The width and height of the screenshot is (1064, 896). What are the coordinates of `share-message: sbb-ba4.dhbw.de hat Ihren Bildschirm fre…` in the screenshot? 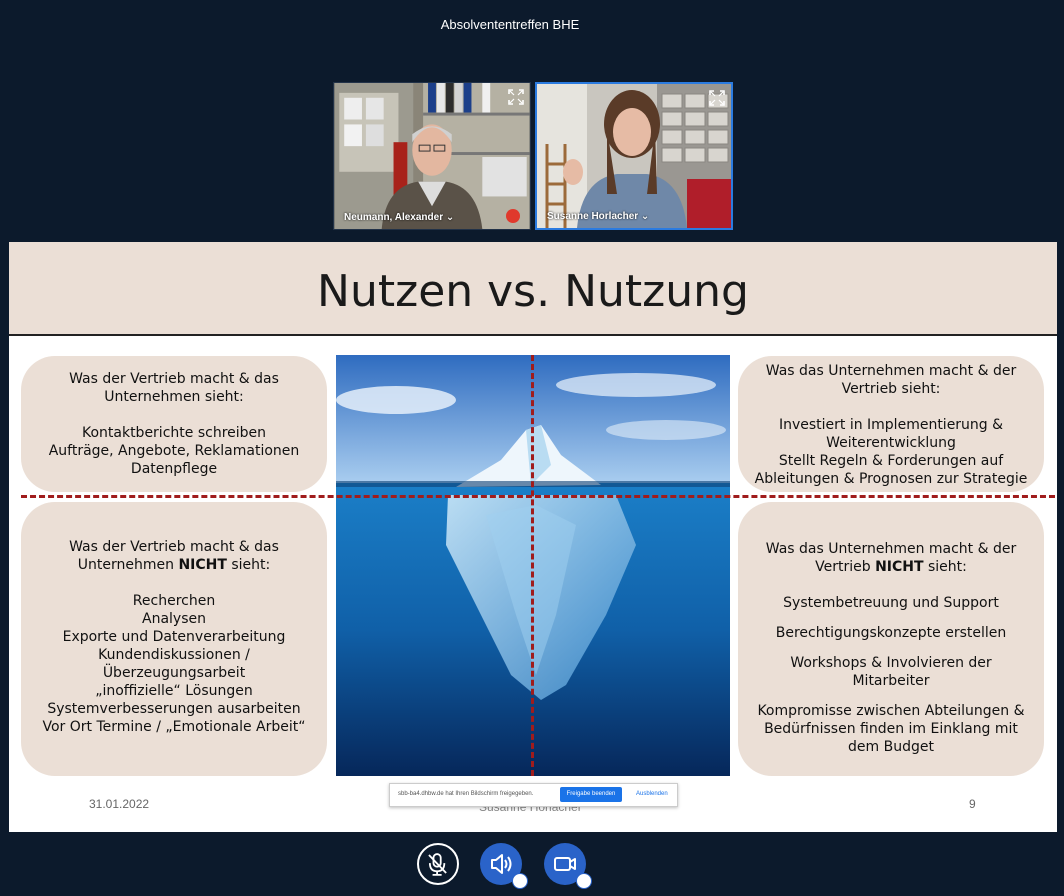 It's located at (466, 794).